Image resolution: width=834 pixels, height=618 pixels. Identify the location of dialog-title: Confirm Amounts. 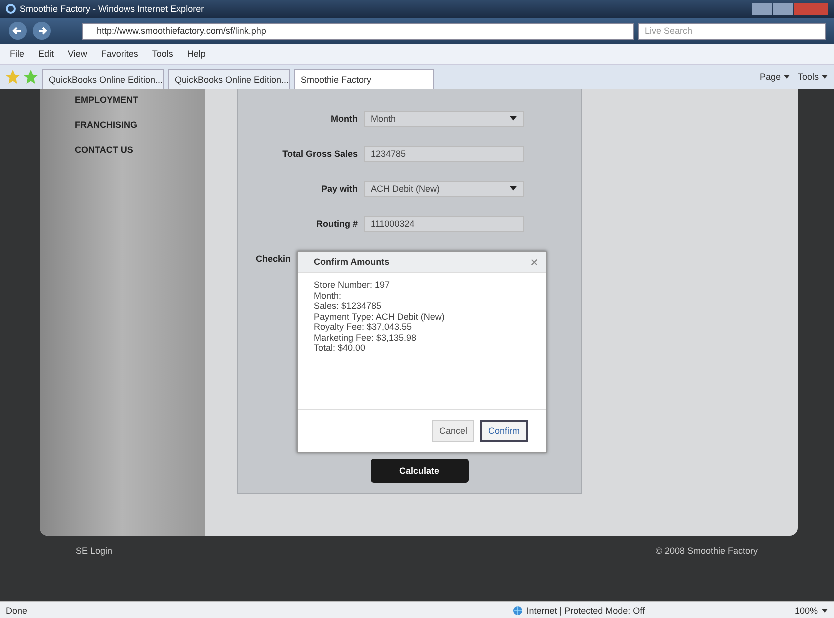
(352, 262).